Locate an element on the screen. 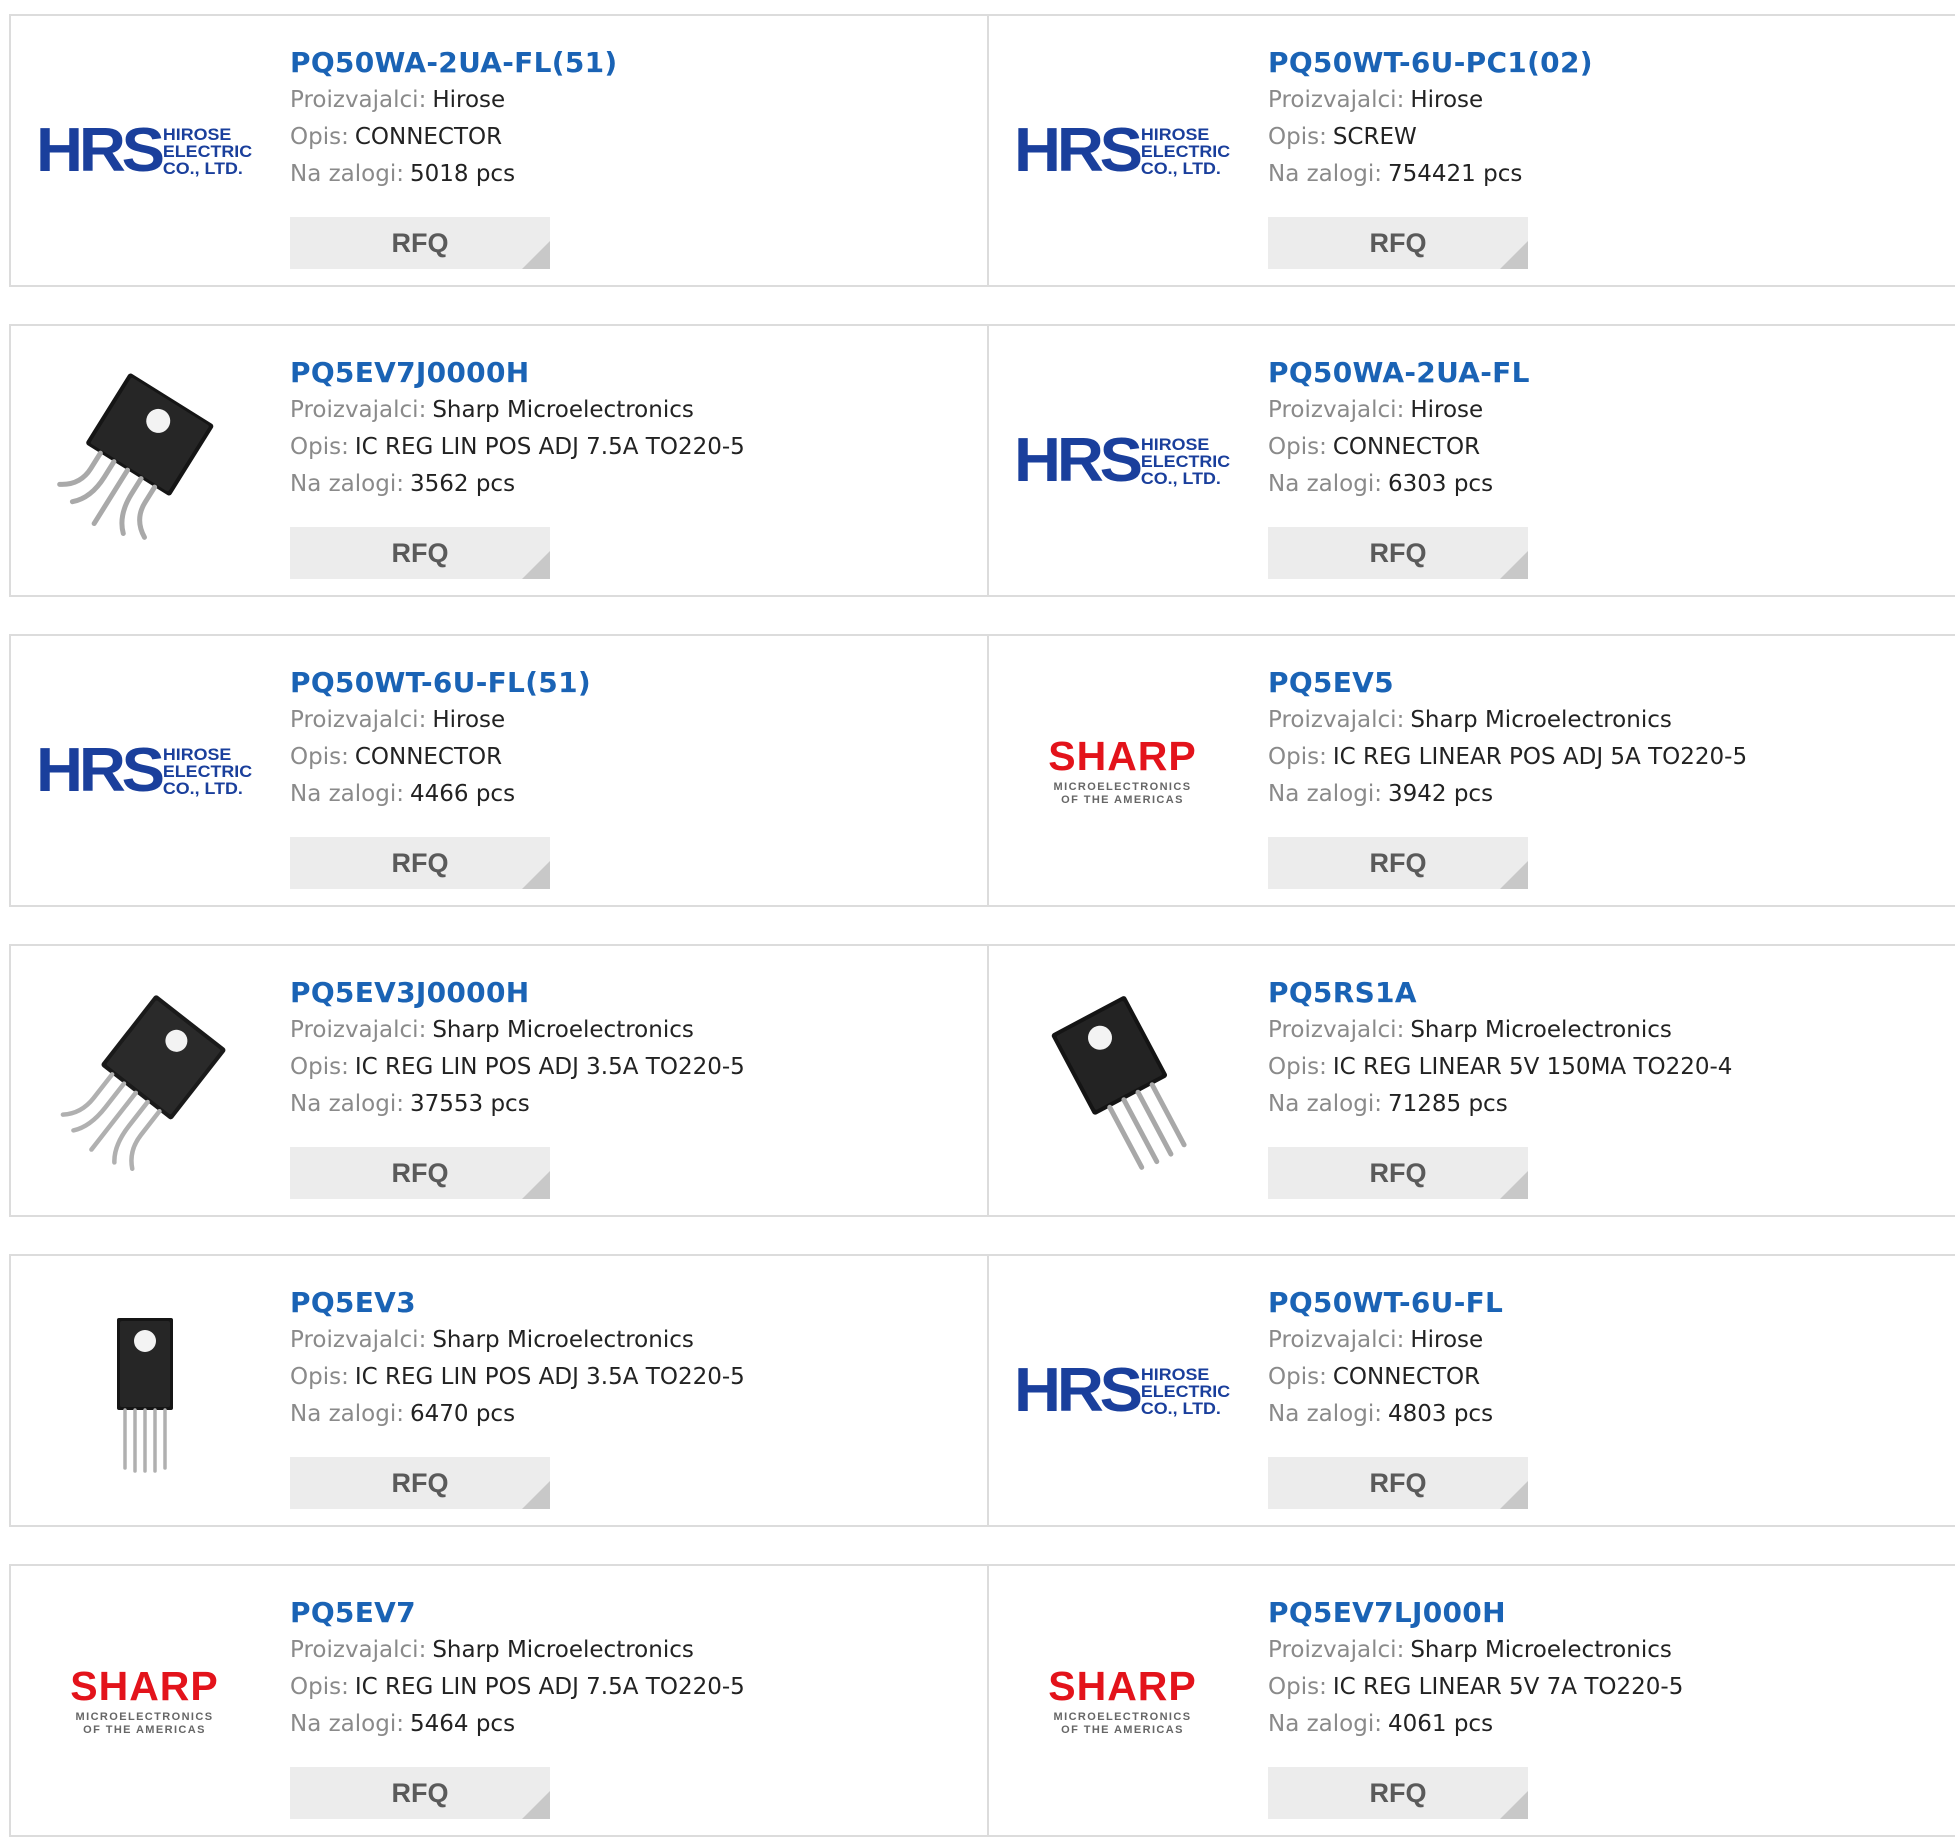 The image size is (1955, 1837). stock-row: Na zalogi: 3942 pcs is located at coordinates (1606, 794).